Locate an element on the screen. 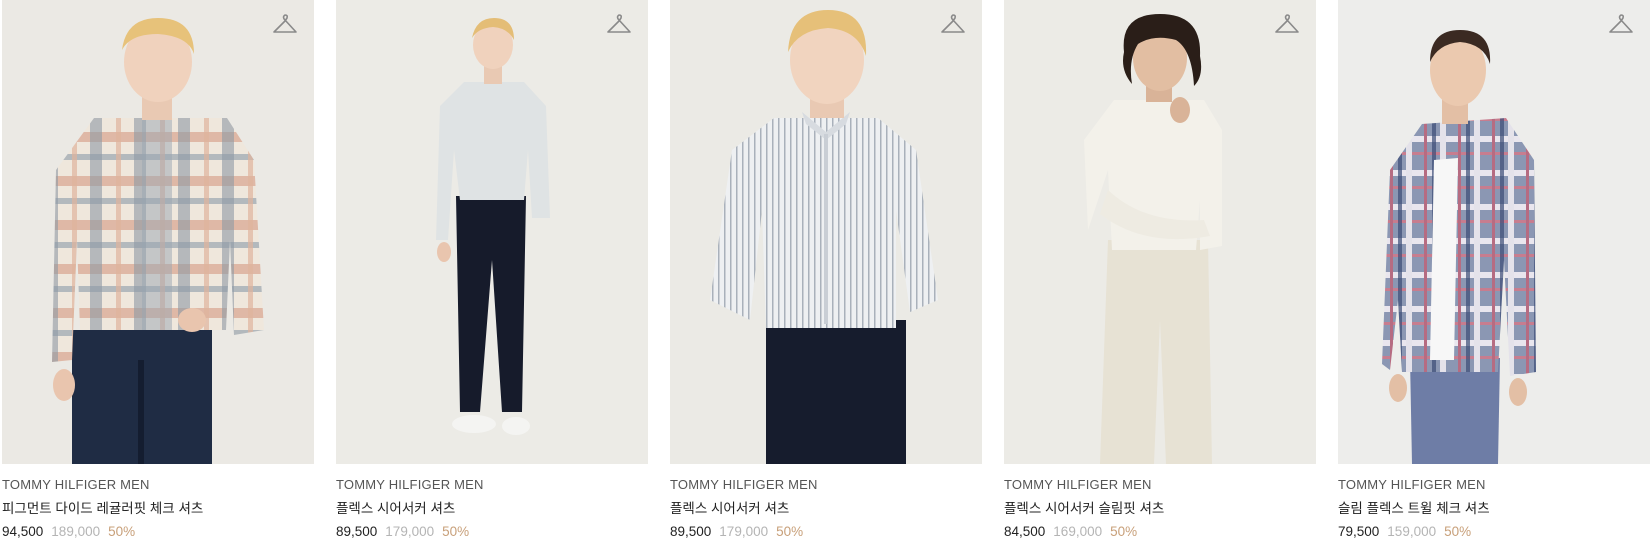 The width and height of the screenshot is (1652, 550). product-prices: 84,500 169,000 50% is located at coordinates (1160, 531).